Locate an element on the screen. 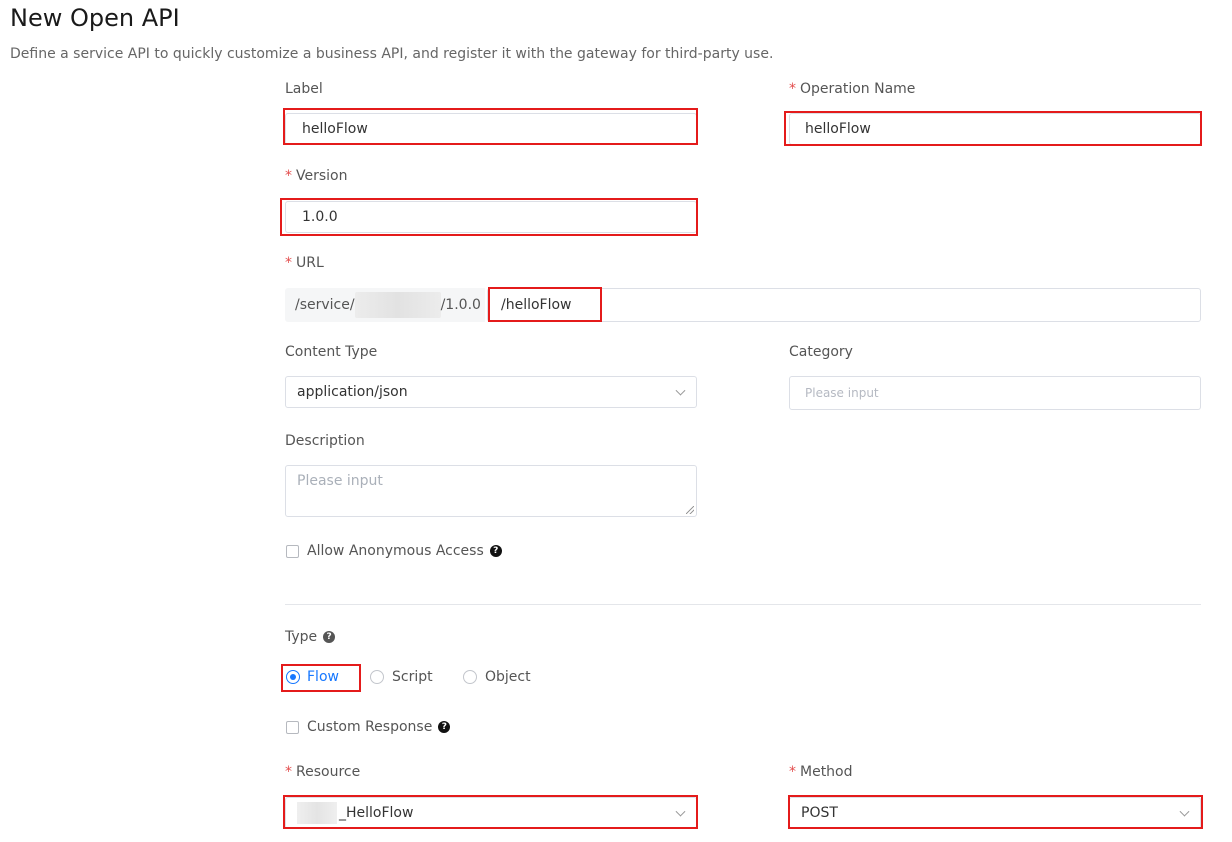 This screenshot has width=1232, height=842. category-label: Category is located at coordinates (821, 352).